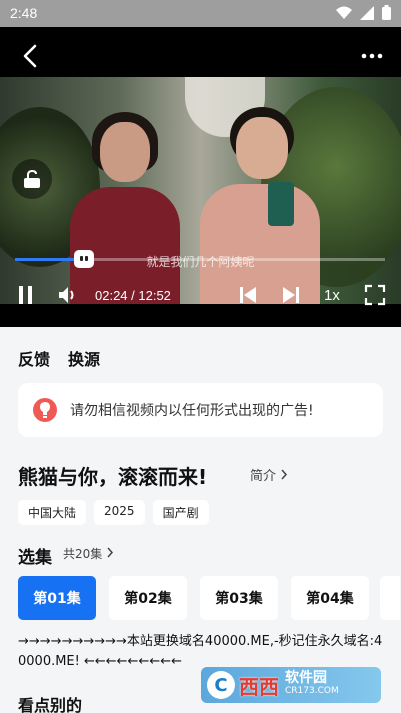 This screenshot has width=401, height=713. I want to click on episode-button: 第04集, so click(330, 598).